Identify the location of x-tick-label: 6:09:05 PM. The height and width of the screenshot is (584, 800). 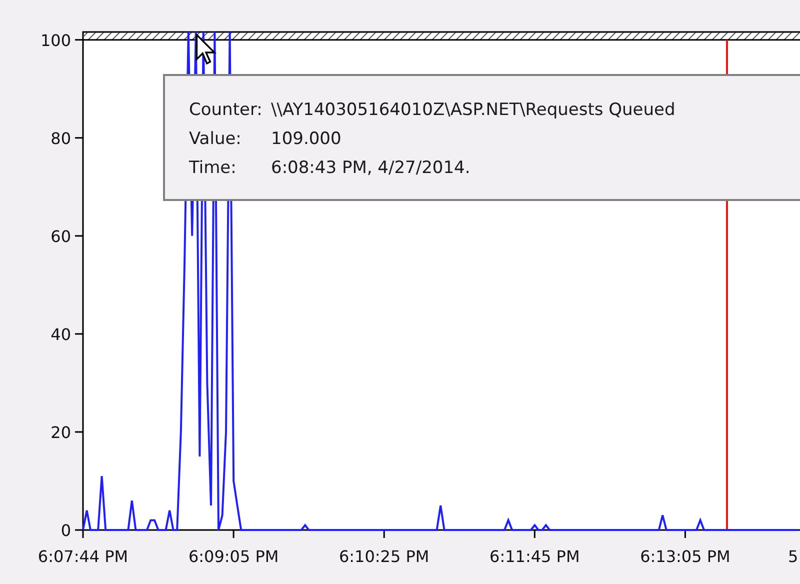
(233, 556).